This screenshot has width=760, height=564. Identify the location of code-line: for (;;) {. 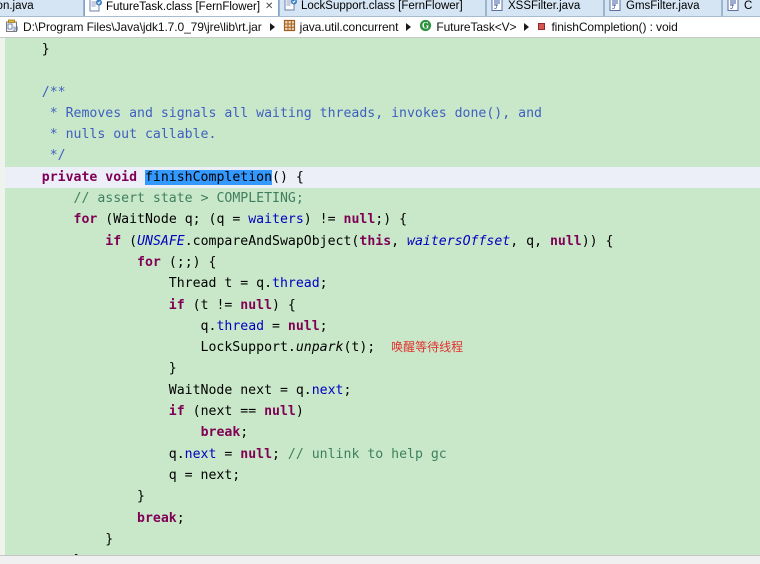
(382, 262).